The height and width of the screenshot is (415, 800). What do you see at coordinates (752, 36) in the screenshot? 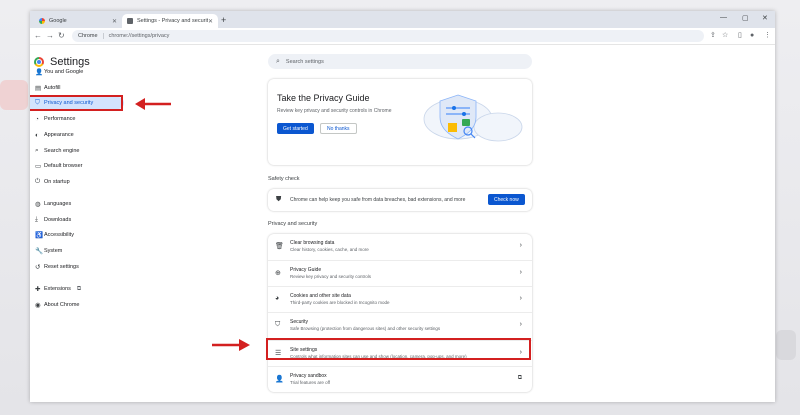
I see `profile-icon: ●` at bounding box center [752, 36].